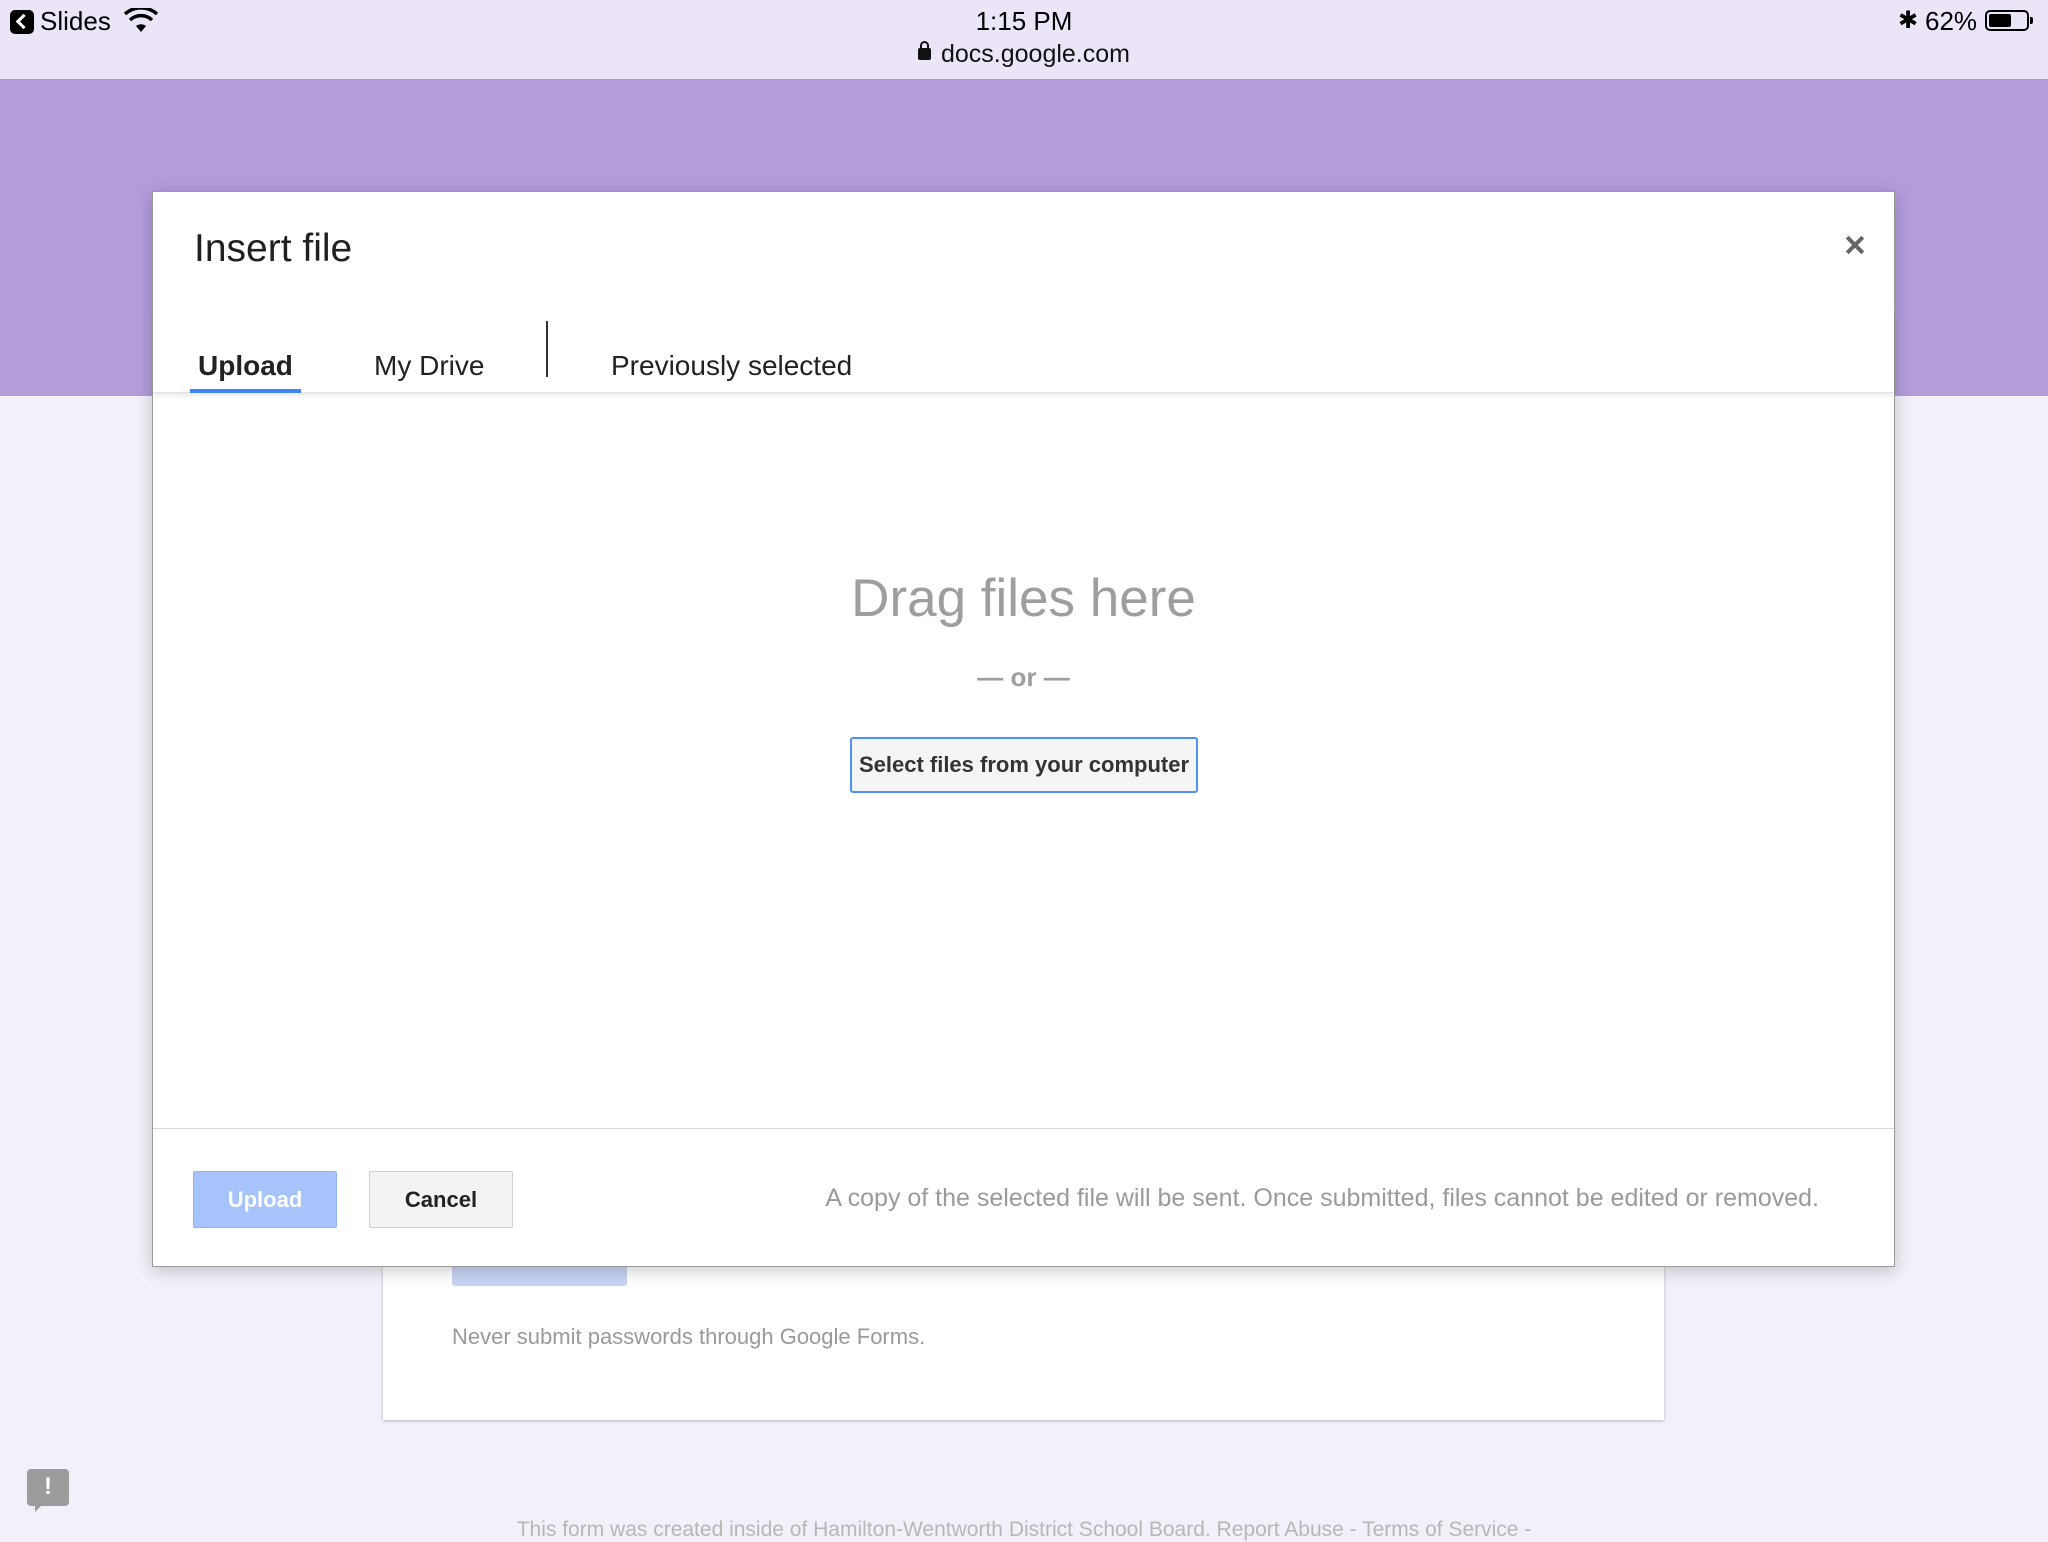 The image size is (2048, 1542). Describe the element at coordinates (265, 1199) in the screenshot. I see `upload-button: Upload` at that location.